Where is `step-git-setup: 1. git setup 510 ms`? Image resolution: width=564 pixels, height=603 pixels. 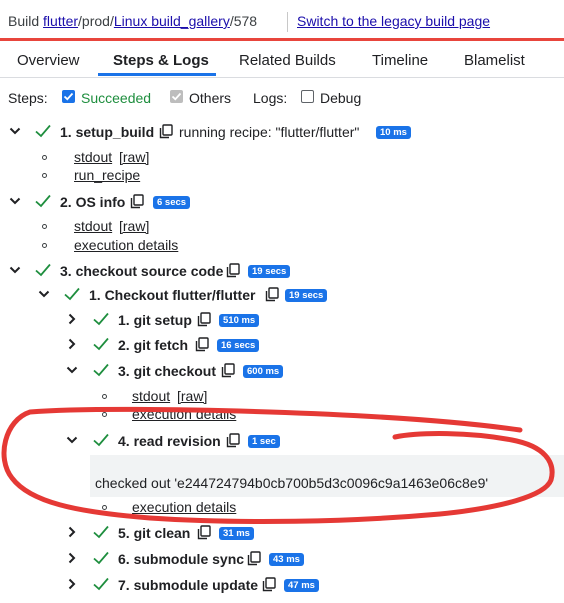
step-git-setup: 1. git setup 510 ms is located at coordinates (282, 320).